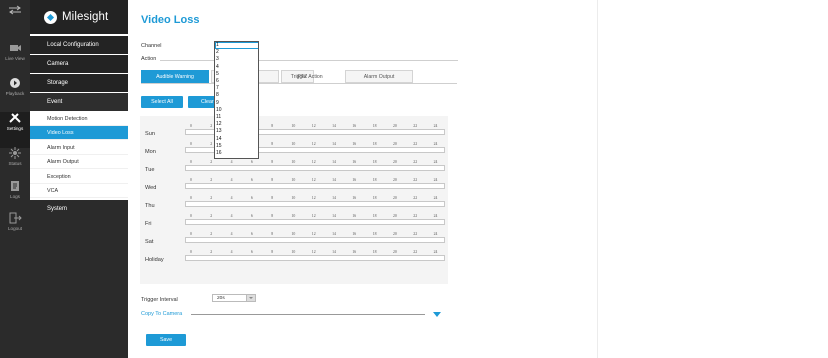  What do you see at coordinates (162, 102) in the screenshot?
I see `select-all-button: Select All` at bounding box center [162, 102].